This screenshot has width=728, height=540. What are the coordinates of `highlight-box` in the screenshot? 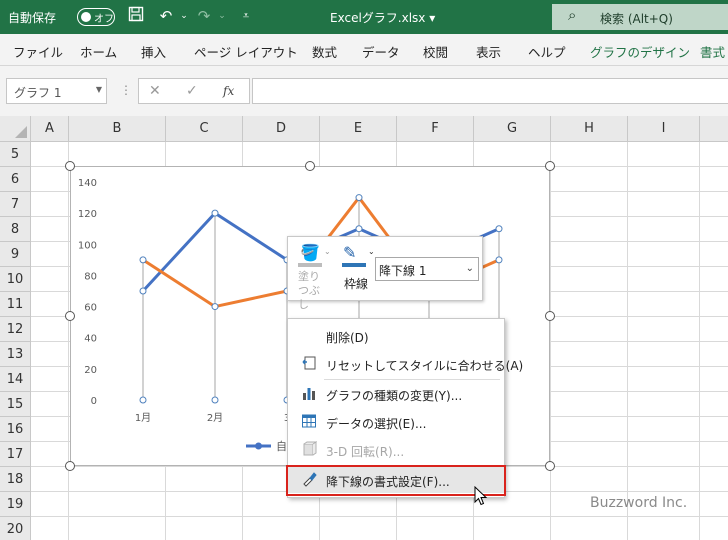 It's located at (396, 480).